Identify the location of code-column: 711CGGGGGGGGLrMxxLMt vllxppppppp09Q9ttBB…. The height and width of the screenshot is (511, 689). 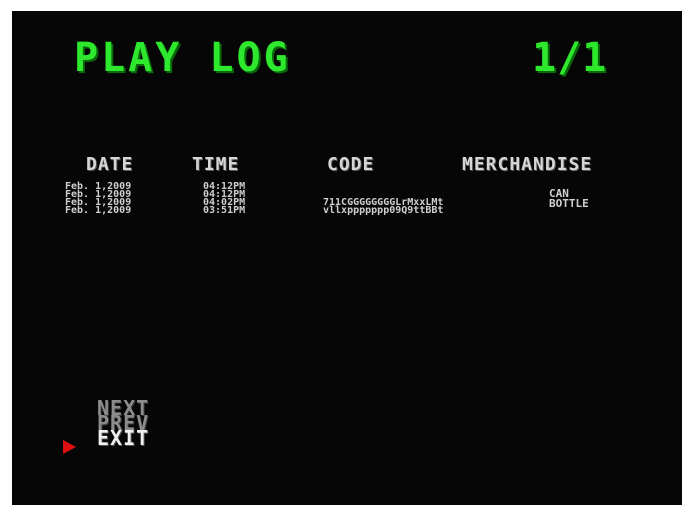
(383, 207).